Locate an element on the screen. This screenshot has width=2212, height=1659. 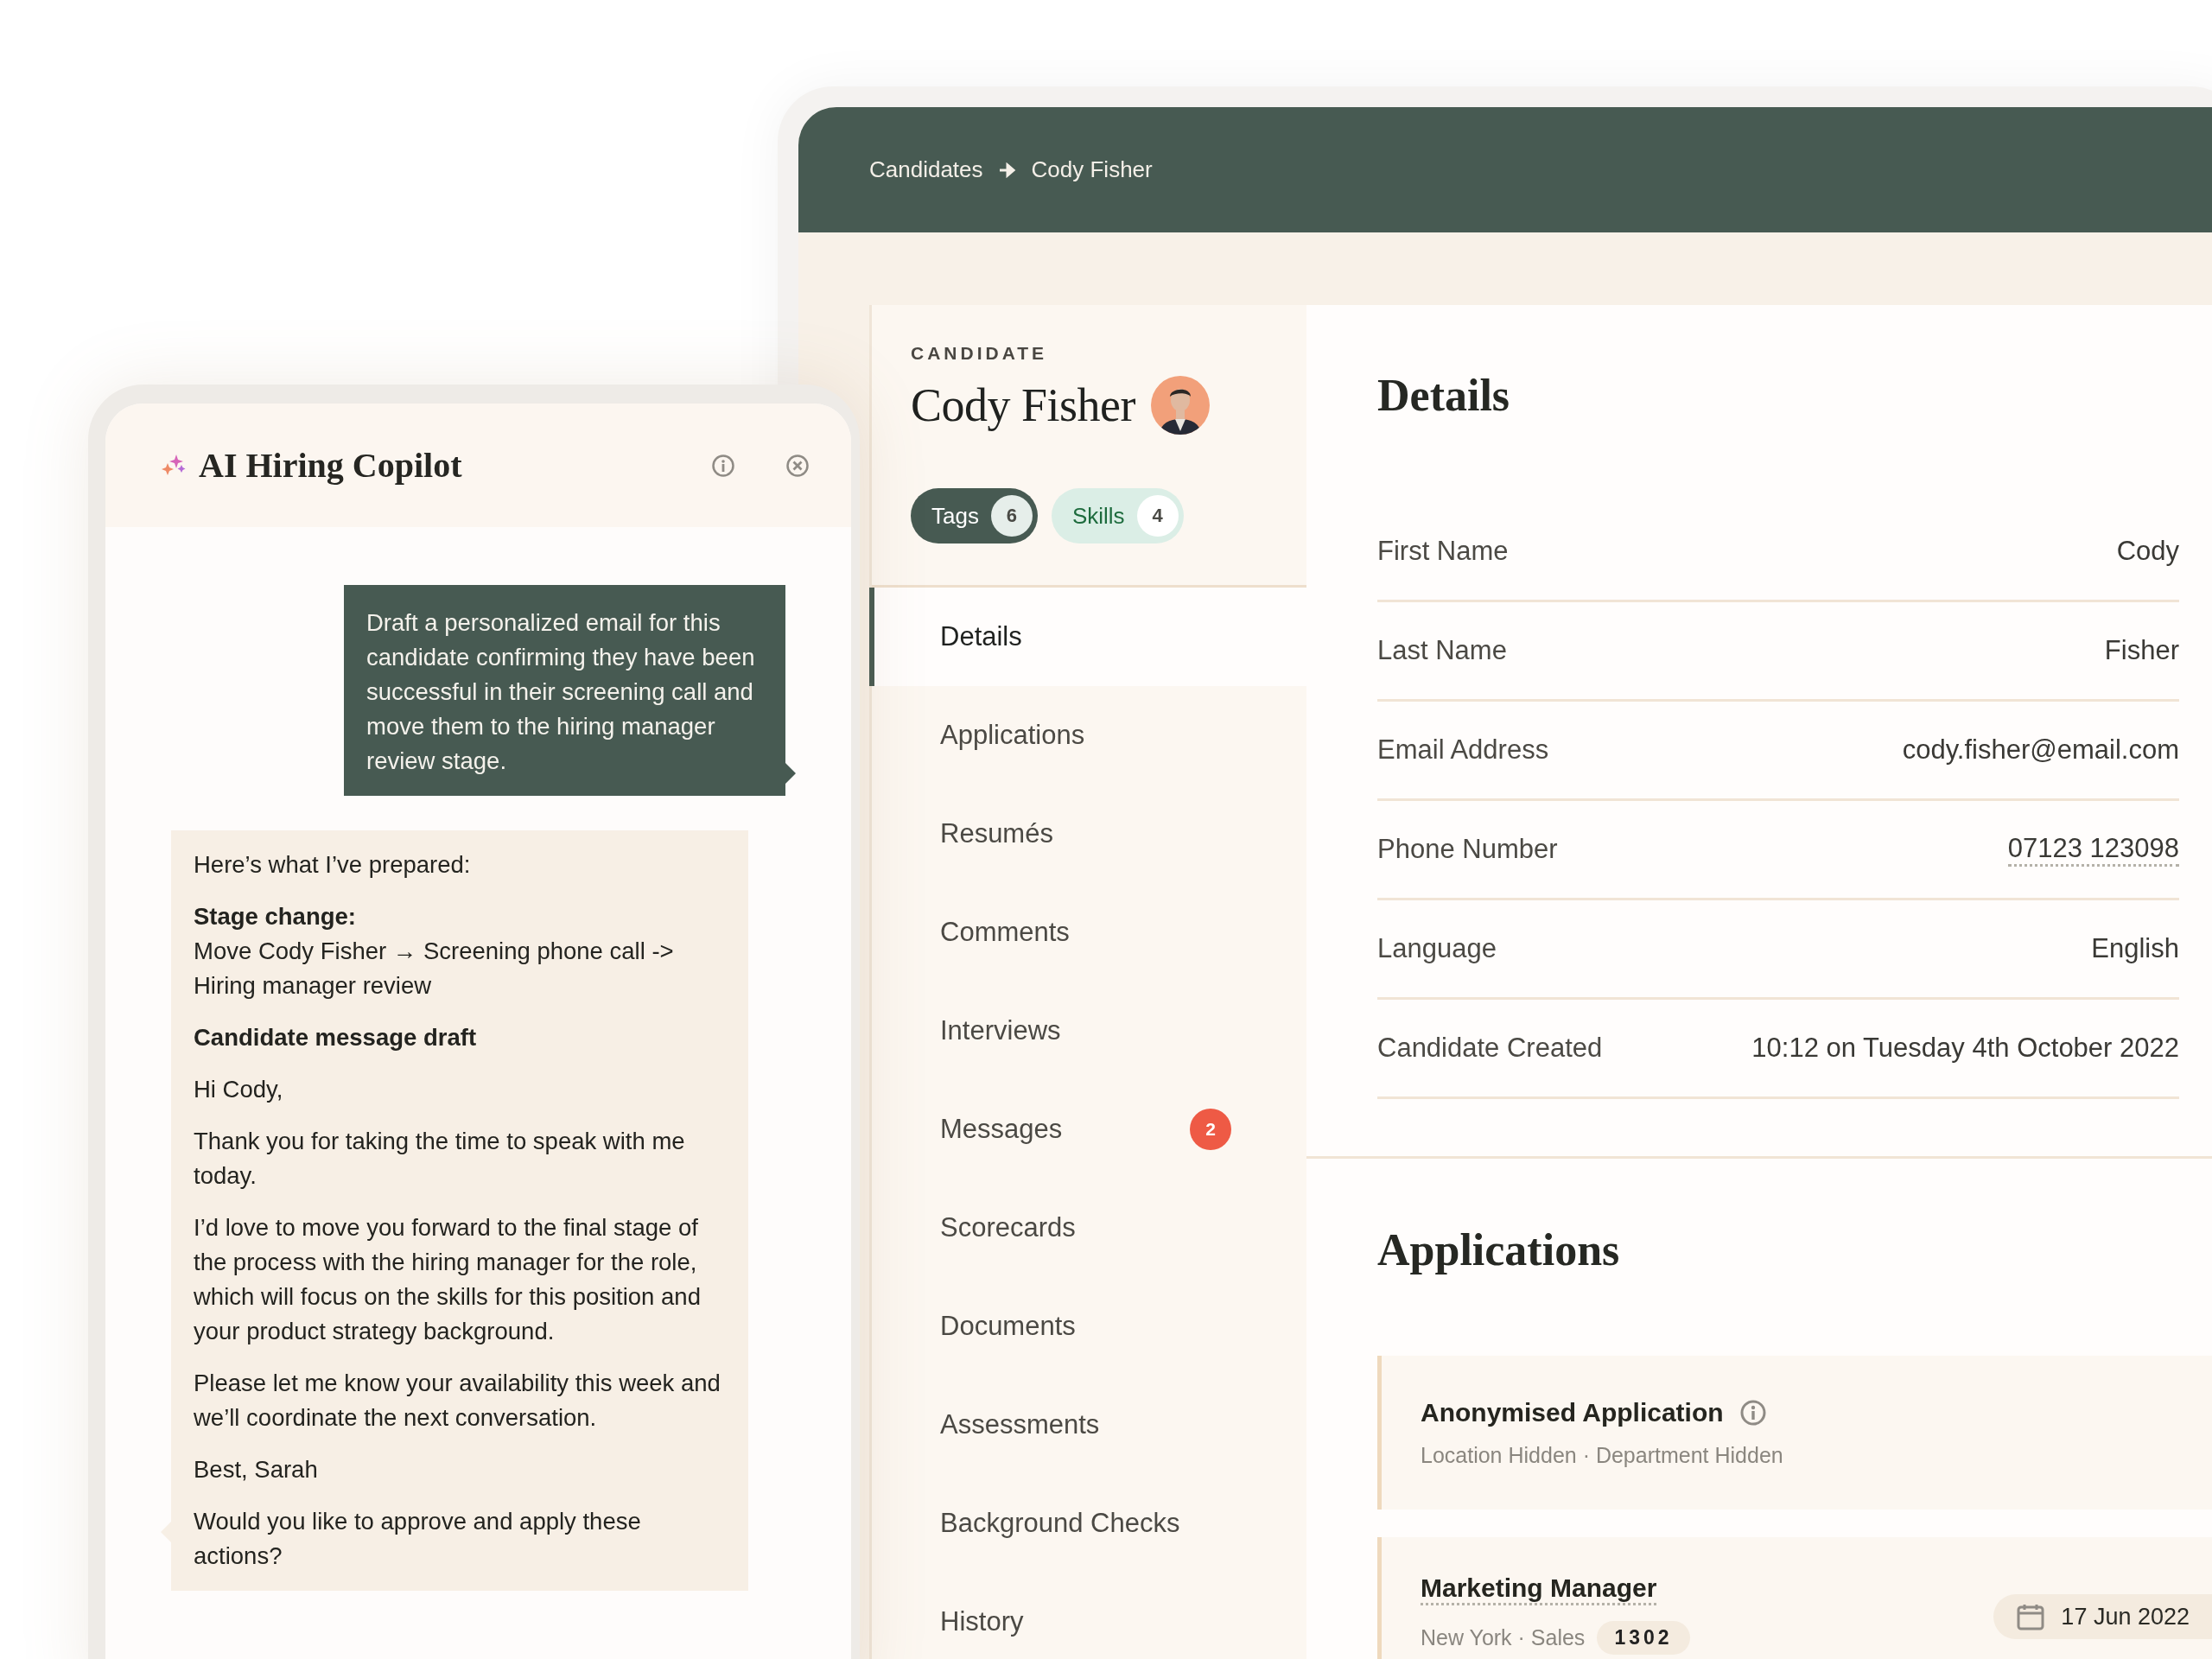
nav-item: Messages 2 is located at coordinates (1089, 1129).